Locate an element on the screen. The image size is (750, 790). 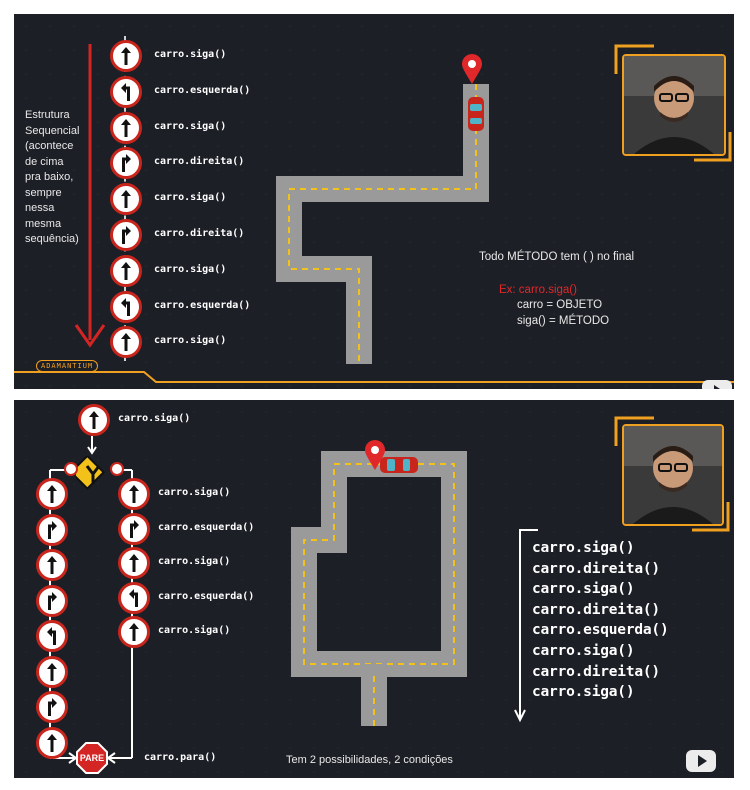
footer-note: Tem 2 possibilidades, 2 condições is located at coordinates (369, 760).